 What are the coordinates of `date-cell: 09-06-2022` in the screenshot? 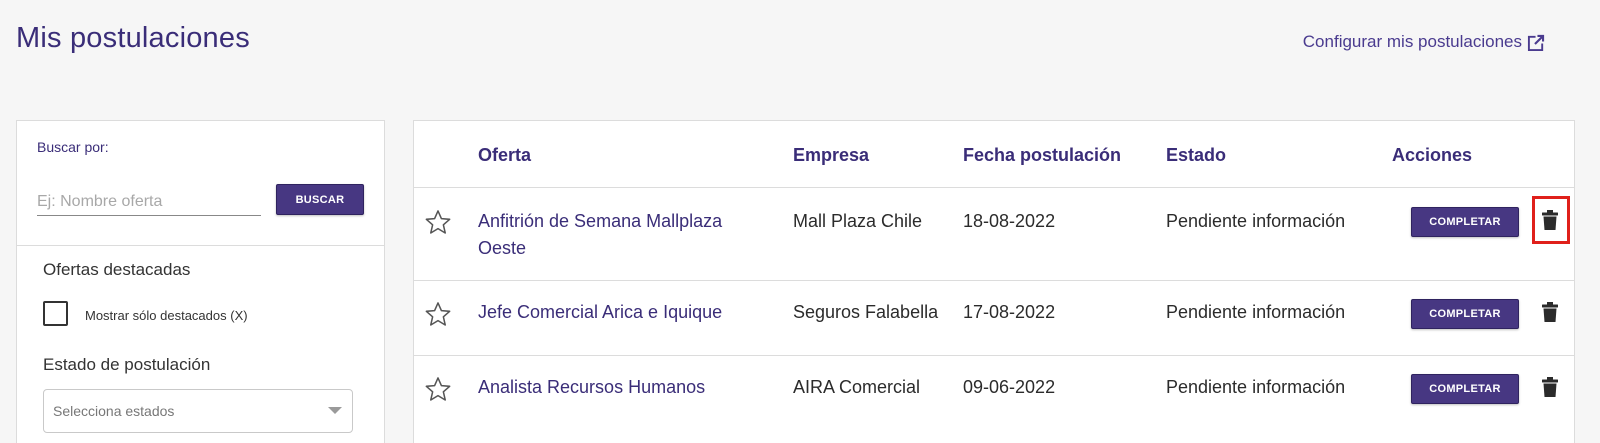 It's located at (1009, 387).